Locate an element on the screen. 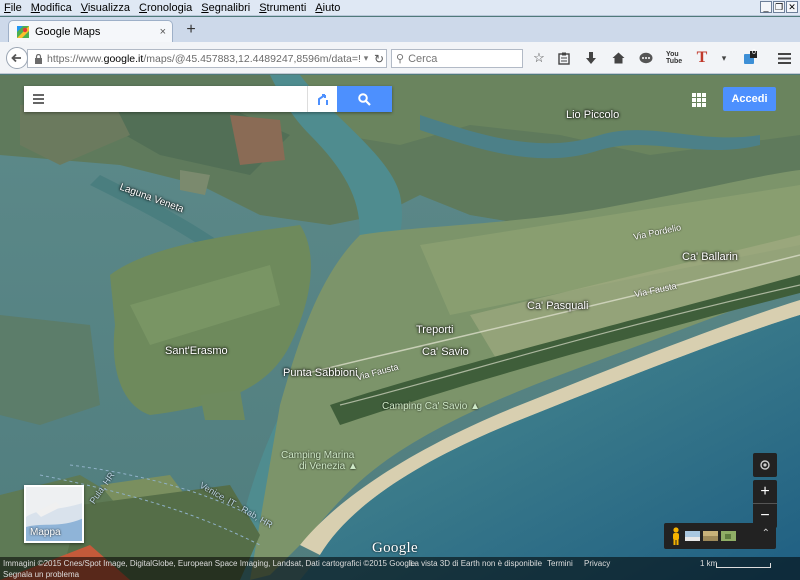 The width and height of the screenshot is (800, 580). directions-icon is located at coordinates (322, 99).